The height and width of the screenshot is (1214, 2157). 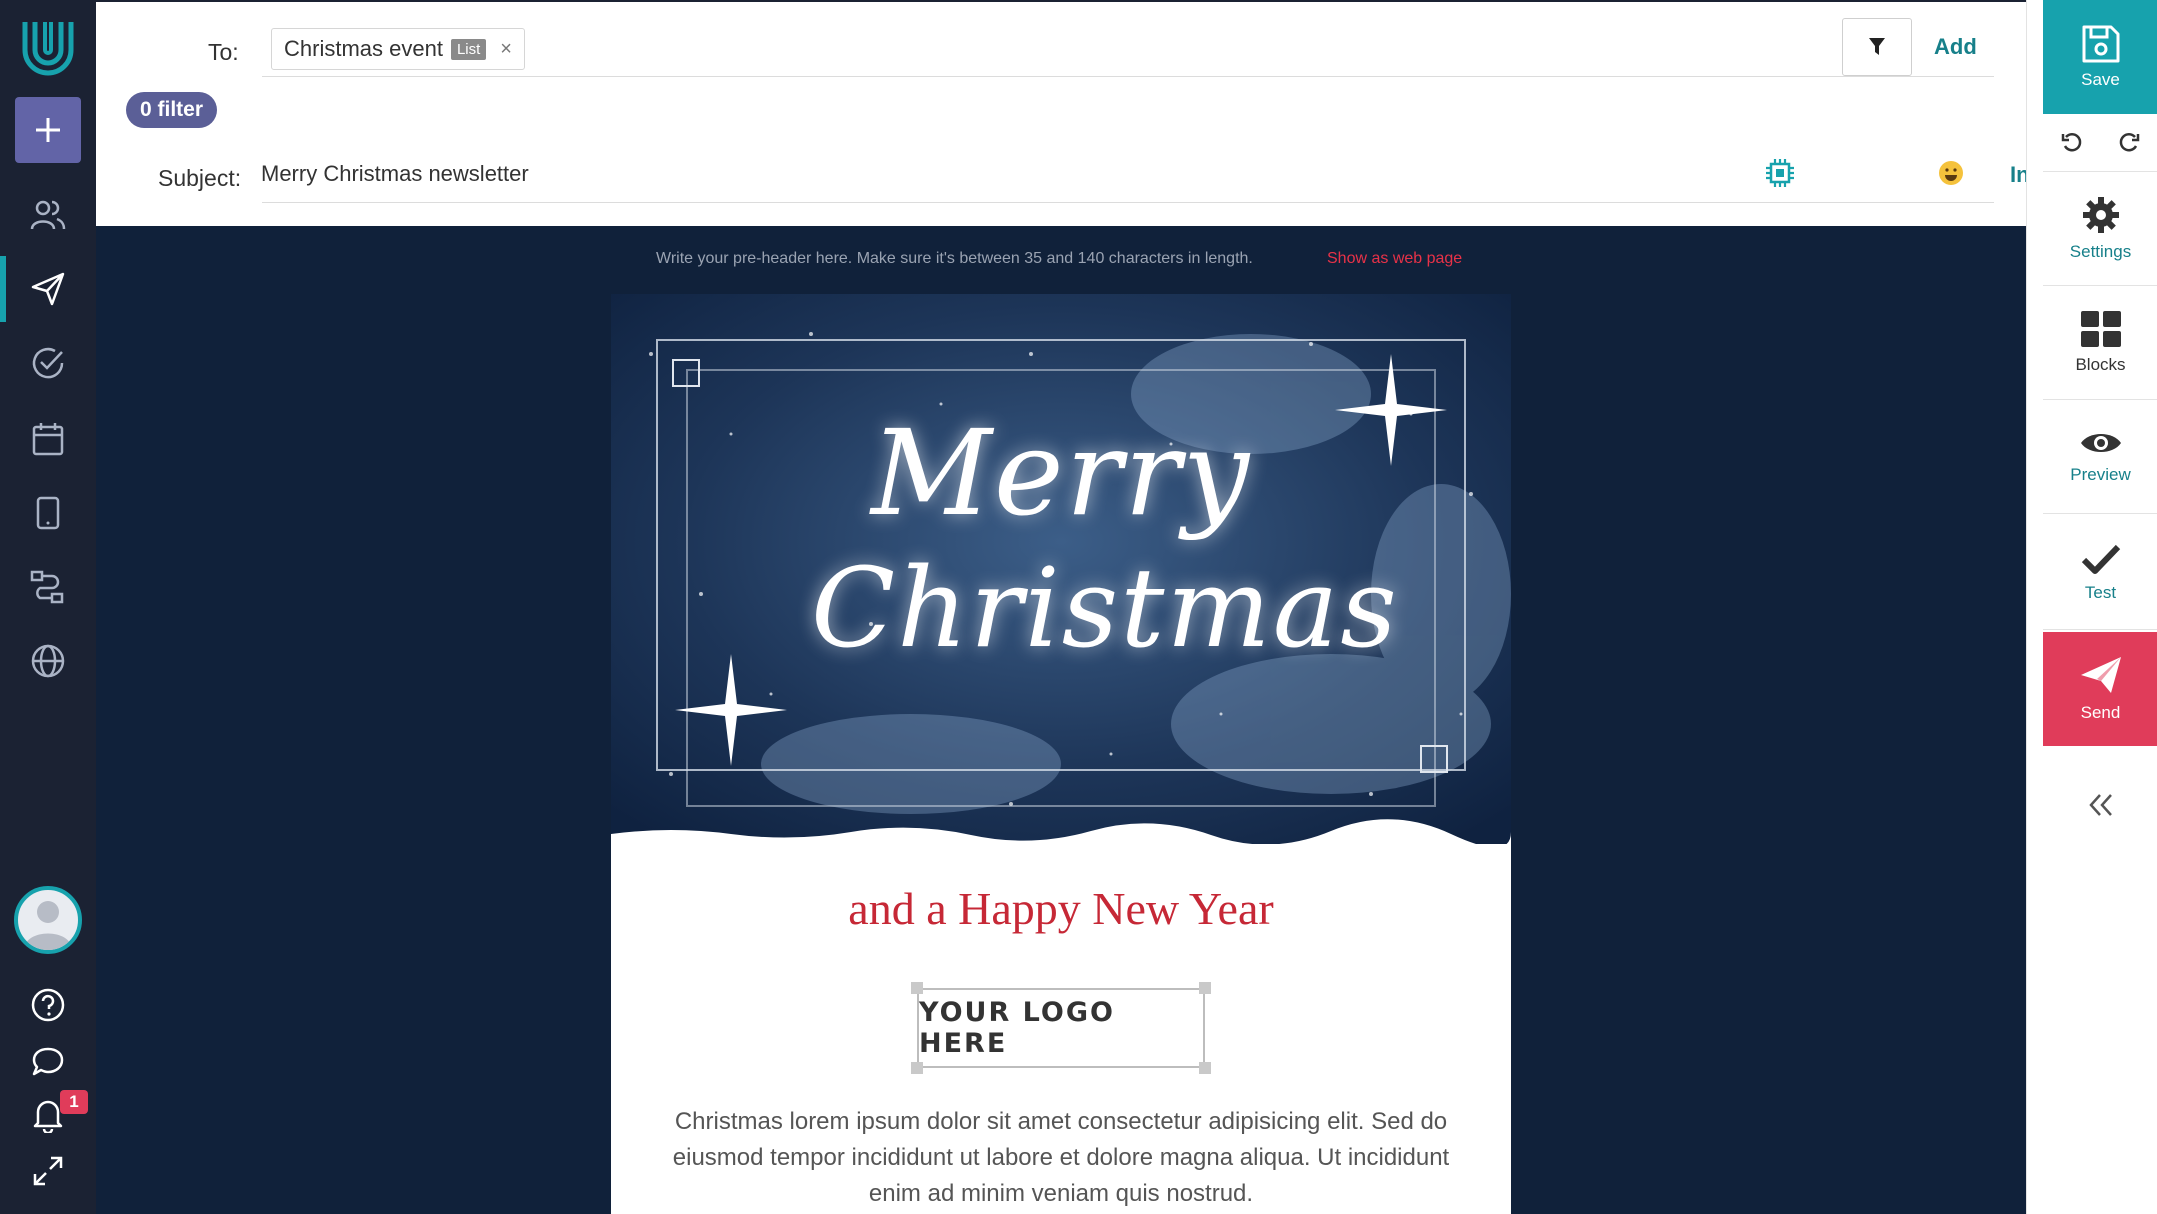 I want to click on eye-icon, so click(x=2100, y=442).